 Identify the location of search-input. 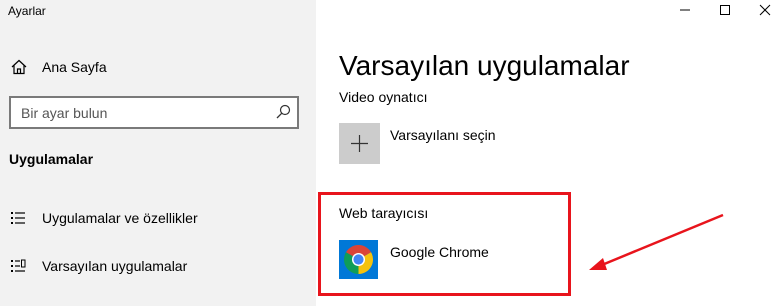
(136, 112).